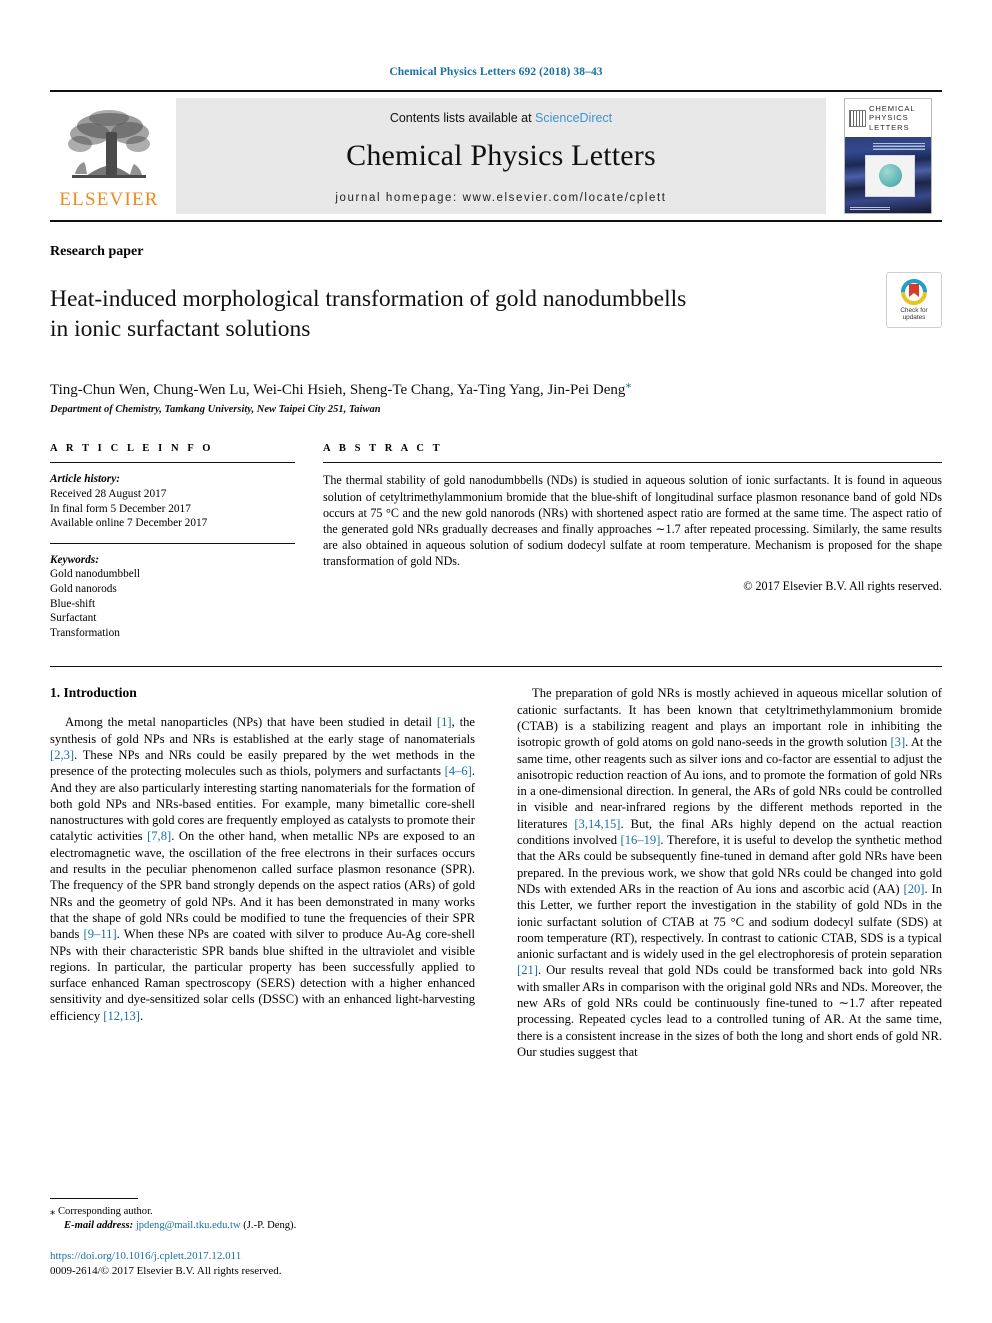  I want to click on citation-link: [7,8], so click(159, 836).